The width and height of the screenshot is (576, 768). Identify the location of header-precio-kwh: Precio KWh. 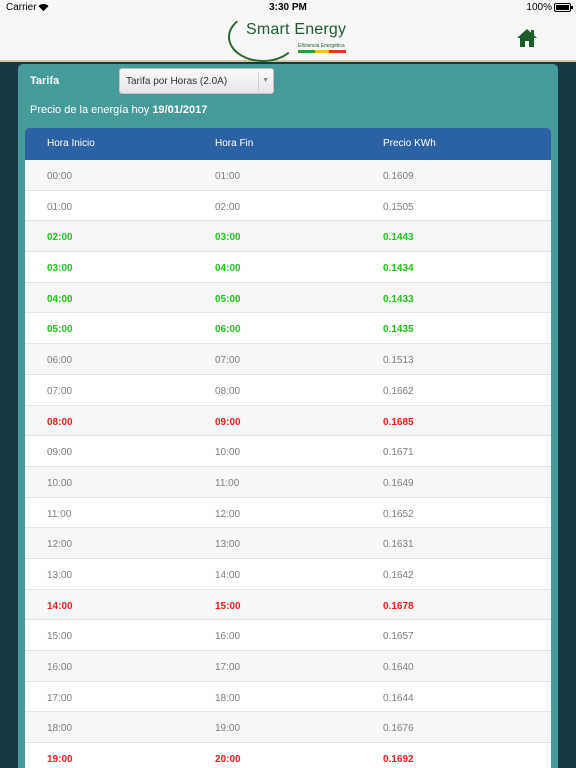
(409, 143).